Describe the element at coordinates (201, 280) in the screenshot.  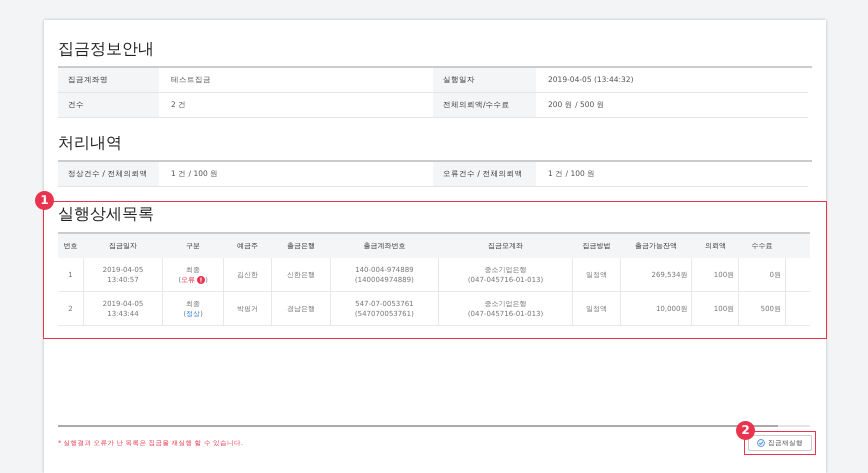
I see `alert-icon` at that location.